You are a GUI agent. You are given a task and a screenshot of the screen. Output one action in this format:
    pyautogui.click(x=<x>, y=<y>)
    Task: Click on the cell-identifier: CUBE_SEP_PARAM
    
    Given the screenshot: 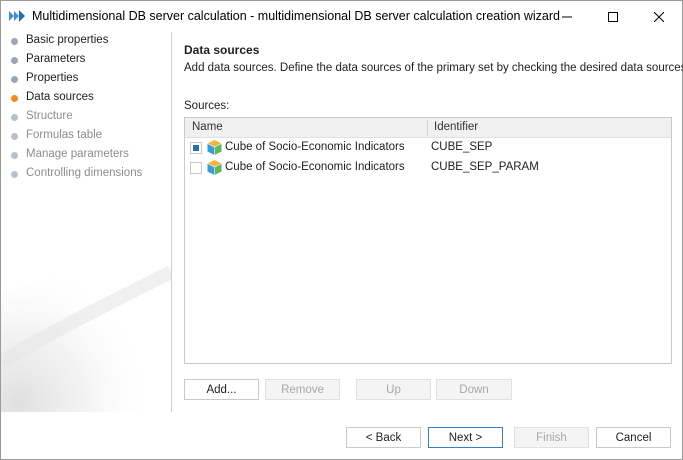 What is the action you would take?
    pyautogui.click(x=485, y=167)
    